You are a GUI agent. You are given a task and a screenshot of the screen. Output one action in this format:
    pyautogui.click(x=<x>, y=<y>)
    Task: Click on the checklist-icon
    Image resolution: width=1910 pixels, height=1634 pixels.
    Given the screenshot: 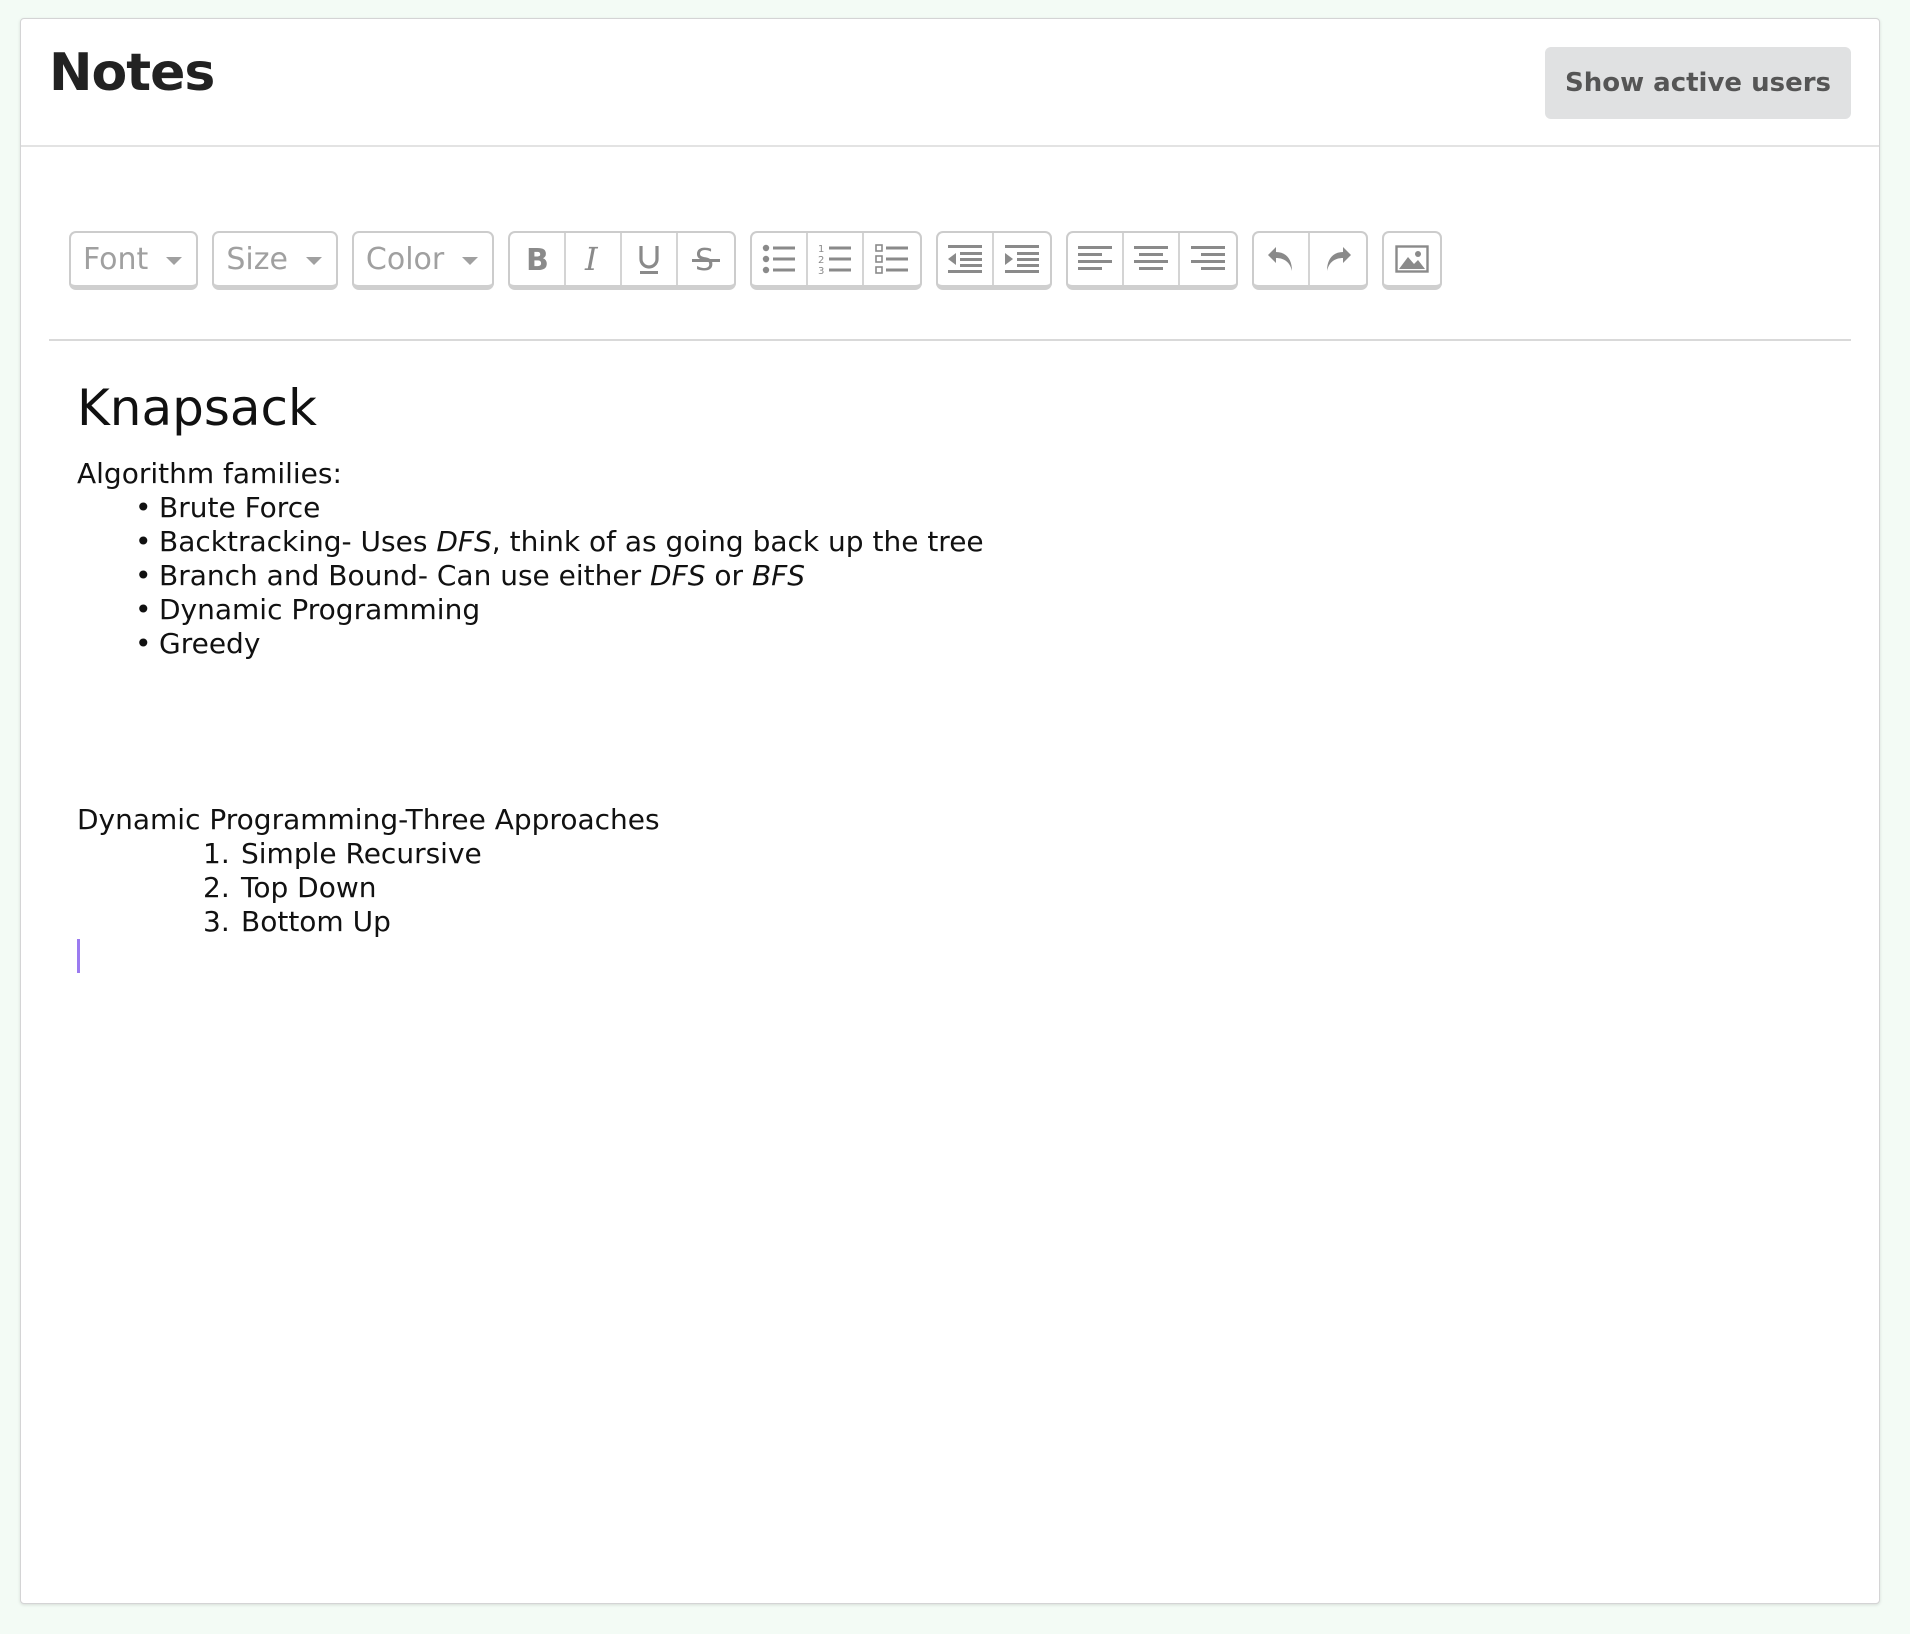 What is the action you would take?
    pyautogui.click(x=892, y=259)
    